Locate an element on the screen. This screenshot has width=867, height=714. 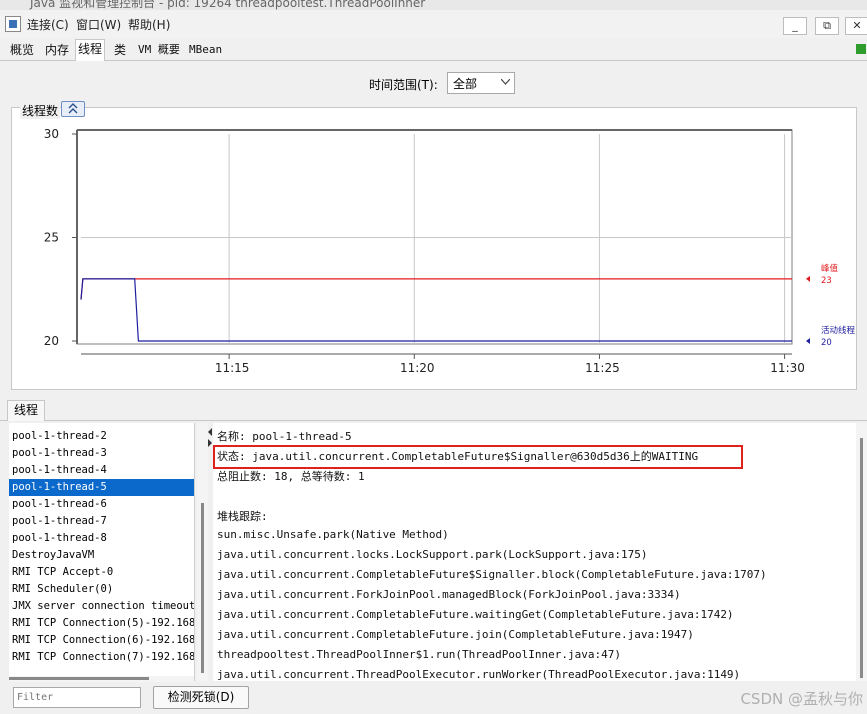
y-tick-label: 25 is located at coordinates (51, 238).